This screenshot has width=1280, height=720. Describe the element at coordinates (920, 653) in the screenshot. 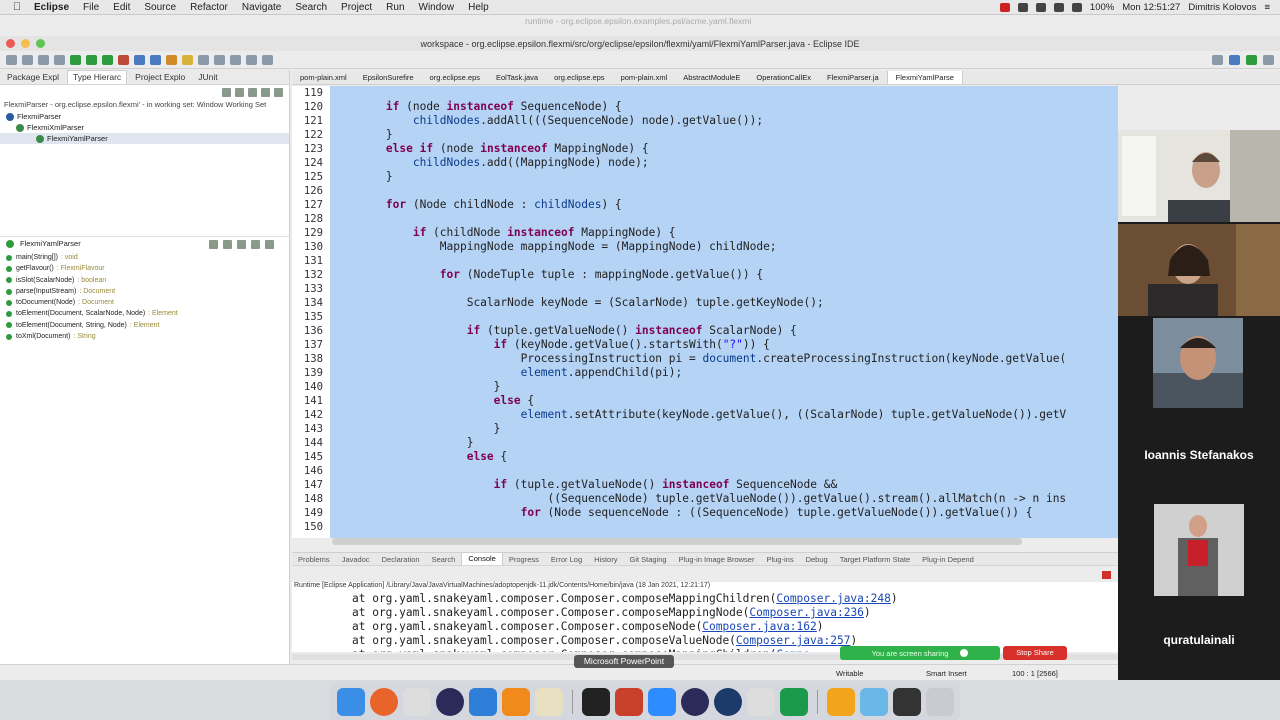

I see `screen-sharing-banner: You are screen sharing` at that location.